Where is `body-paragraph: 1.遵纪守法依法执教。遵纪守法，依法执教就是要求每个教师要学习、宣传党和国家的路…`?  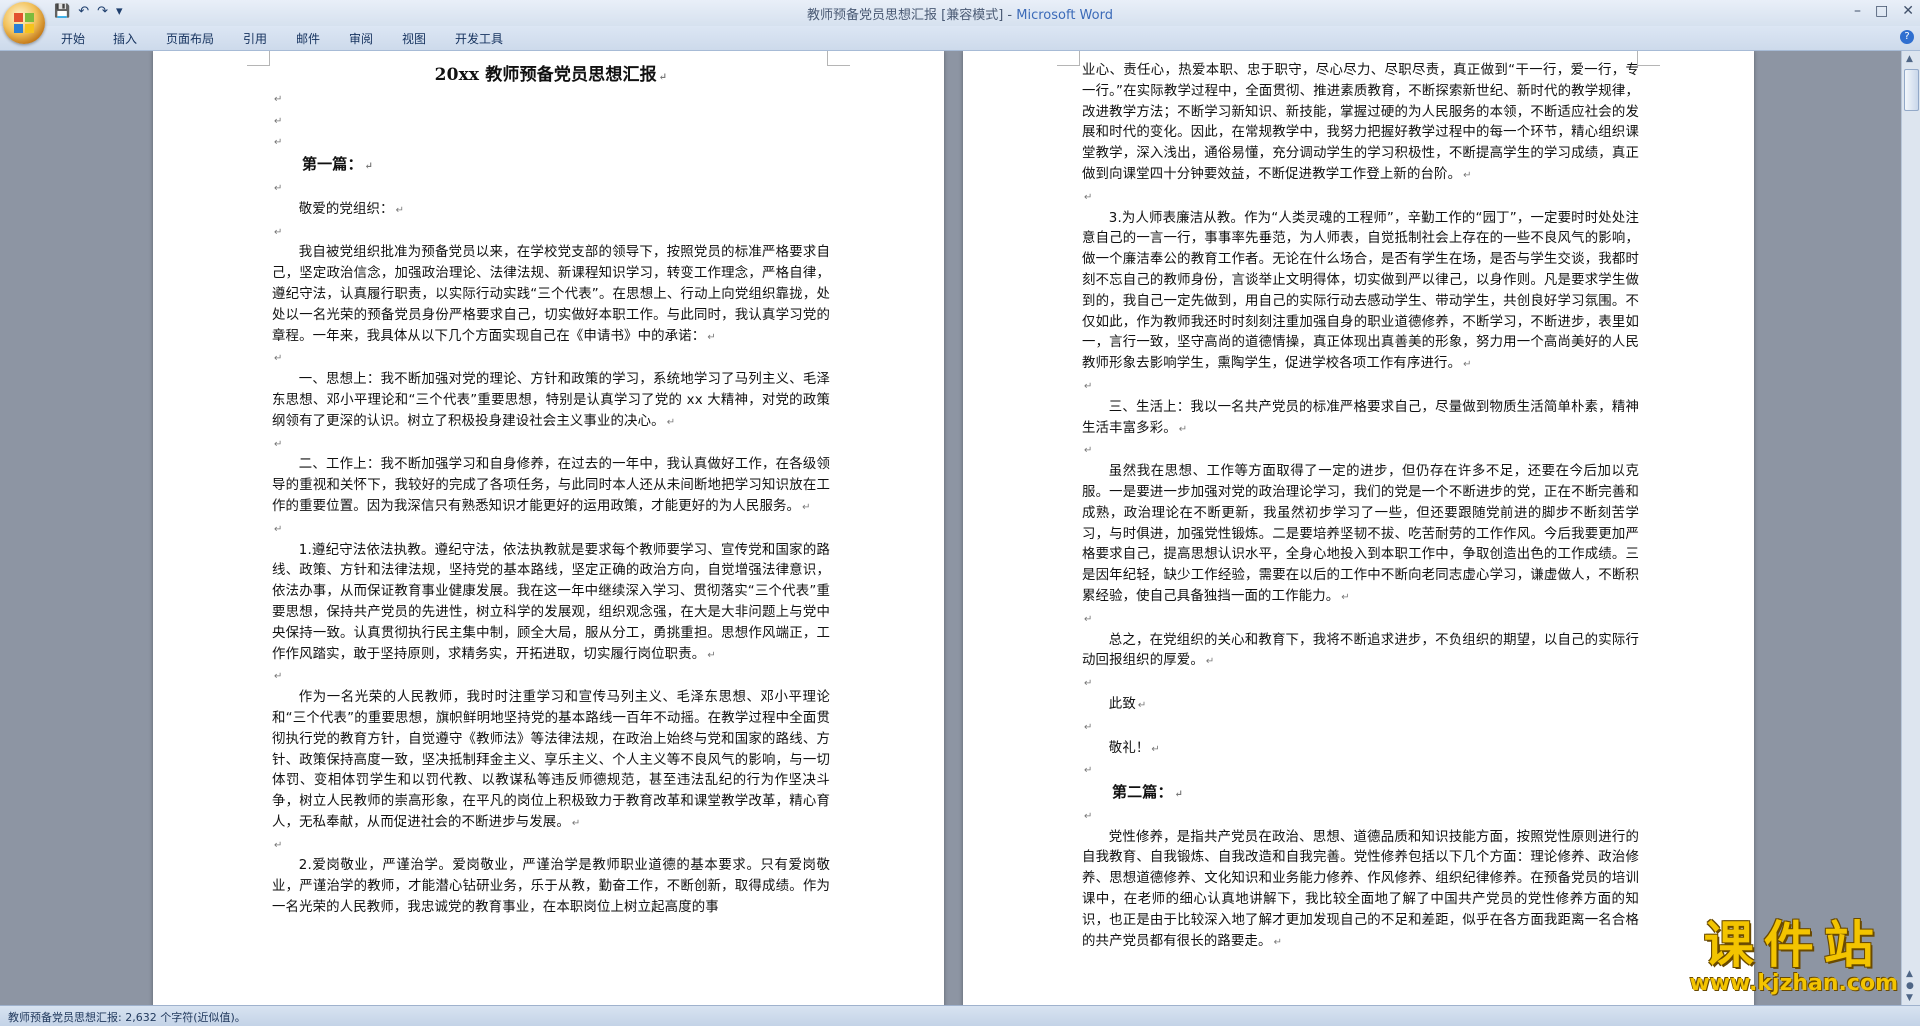 body-paragraph: 1.遵纪守法依法执教。遵纪守法，依法执教就是要求每个教师要学习、宣传党和国家的路… is located at coordinates (551, 604).